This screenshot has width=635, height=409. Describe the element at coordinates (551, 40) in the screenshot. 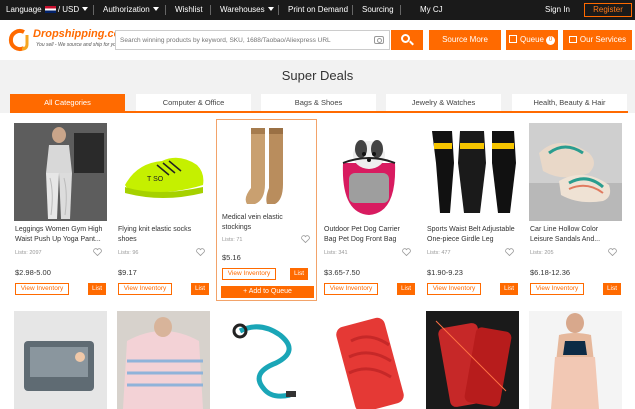

I see `queue-count-badge: 0` at that location.